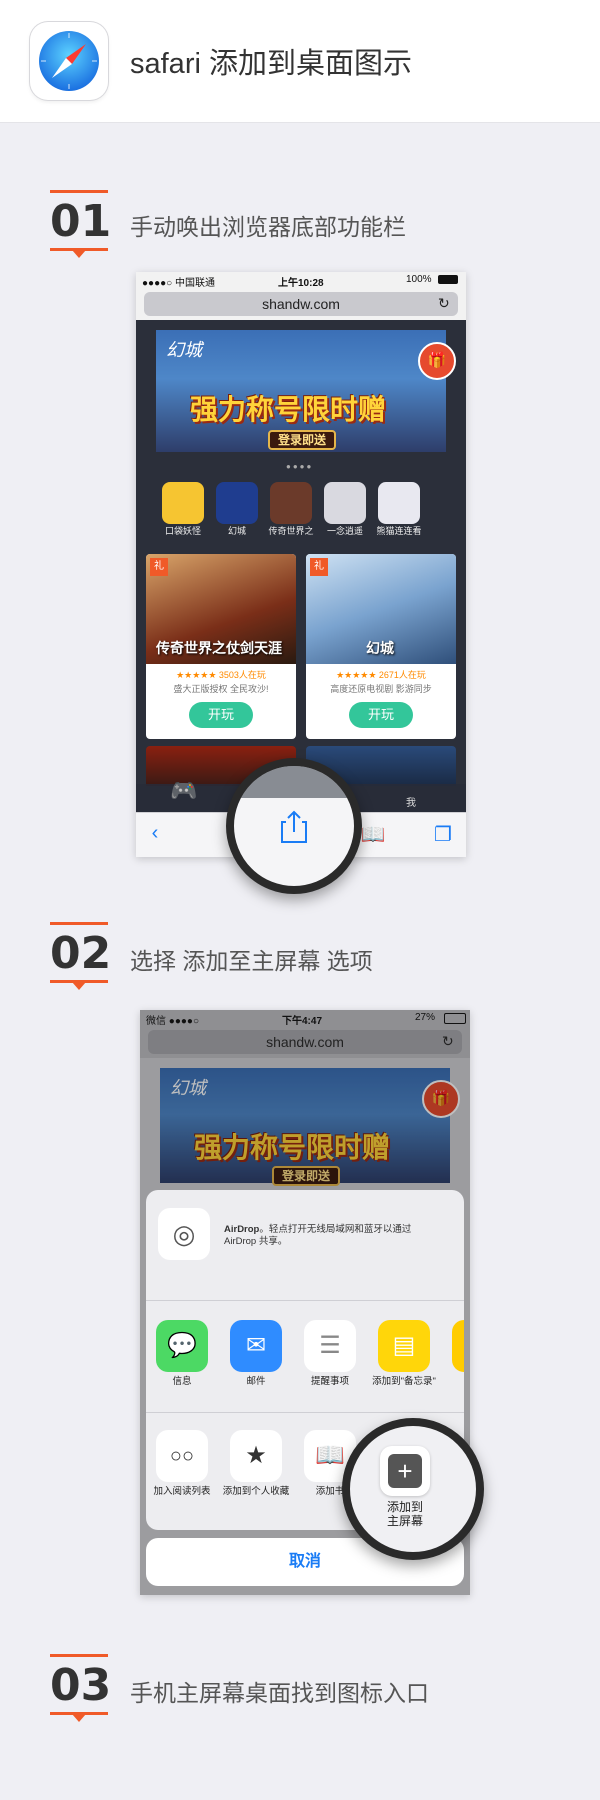 The width and height of the screenshot is (600, 1800). I want to click on card-desc: 高度还原电视剧 影游同步, so click(381, 689).